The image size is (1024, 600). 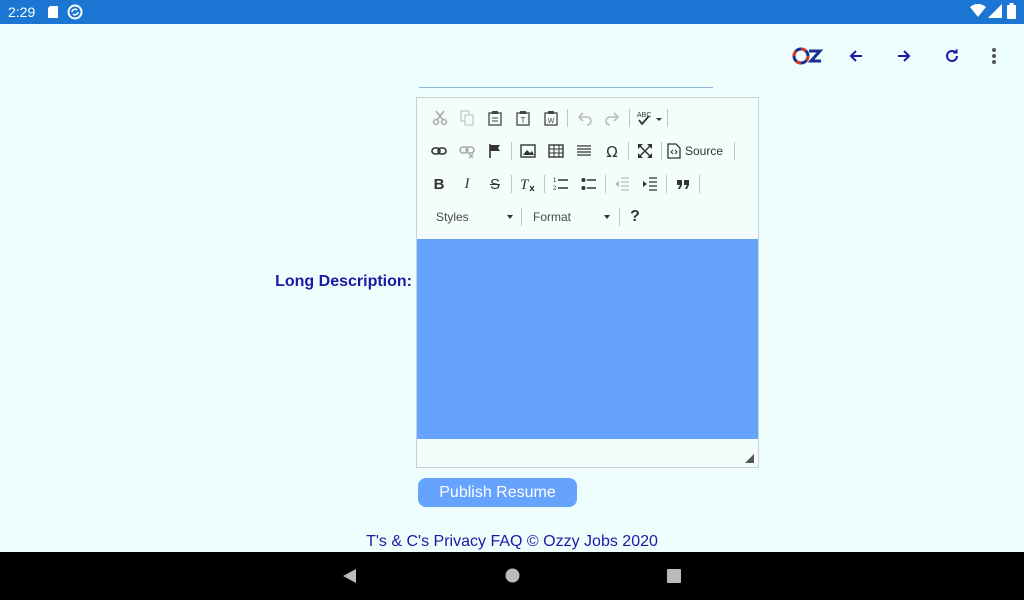 I want to click on styles-label: Styles, so click(x=452, y=217).